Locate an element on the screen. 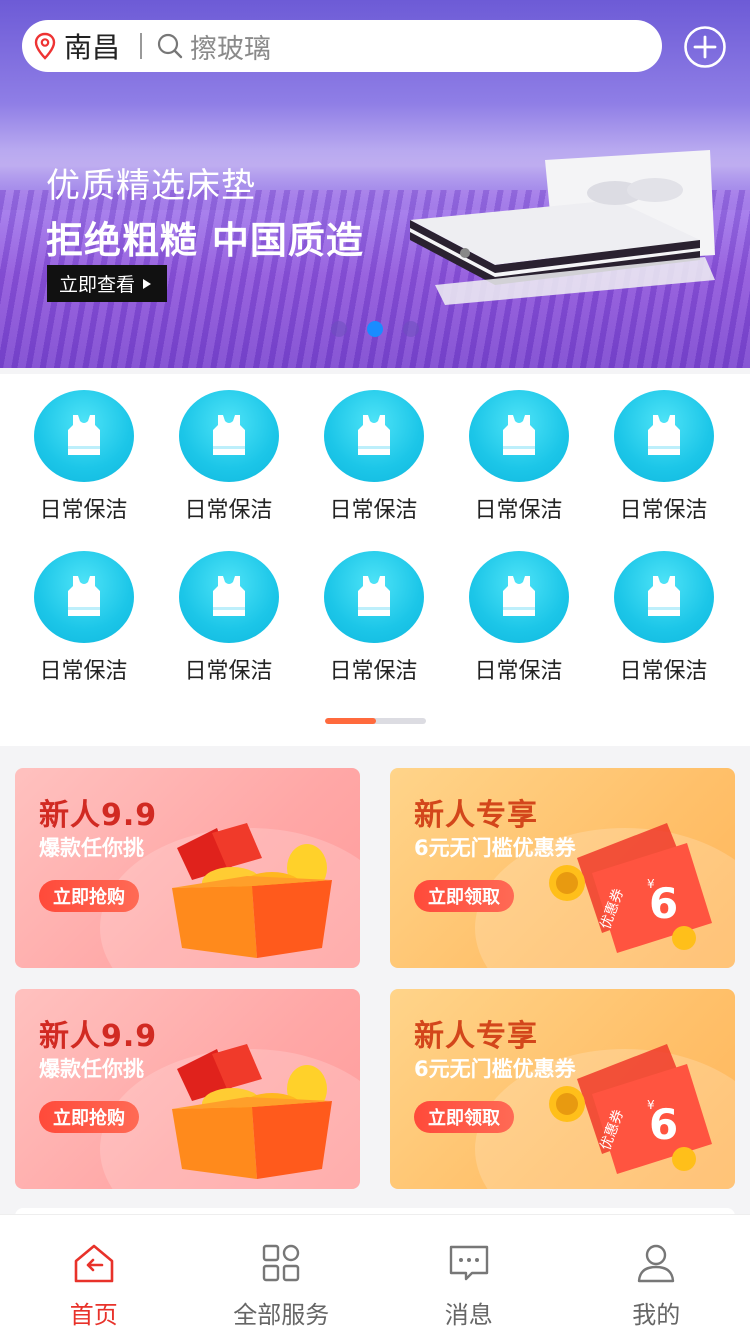  category-pager is located at coordinates (375, 721).